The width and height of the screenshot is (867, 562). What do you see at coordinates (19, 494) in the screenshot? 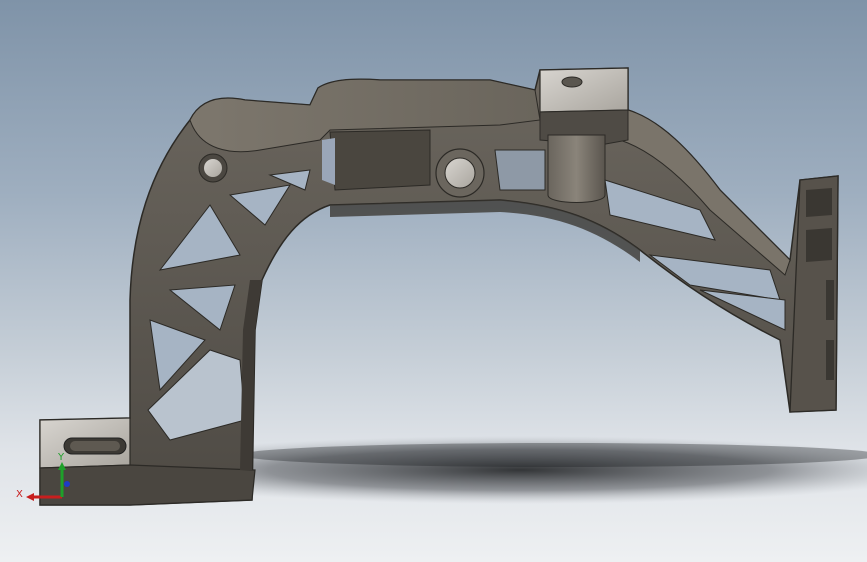
I see `x-axis-label: X` at bounding box center [19, 494].